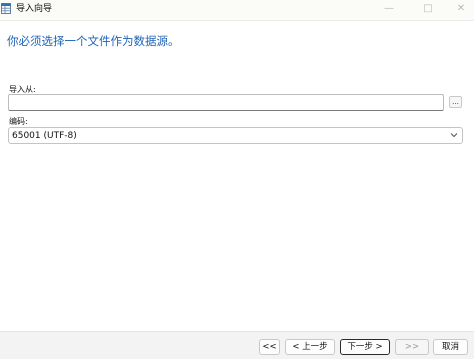 This screenshot has height=359, width=474. What do you see at coordinates (237, 10) in the screenshot?
I see `title-bar: 导入向导 — □ ✕` at bounding box center [237, 10].